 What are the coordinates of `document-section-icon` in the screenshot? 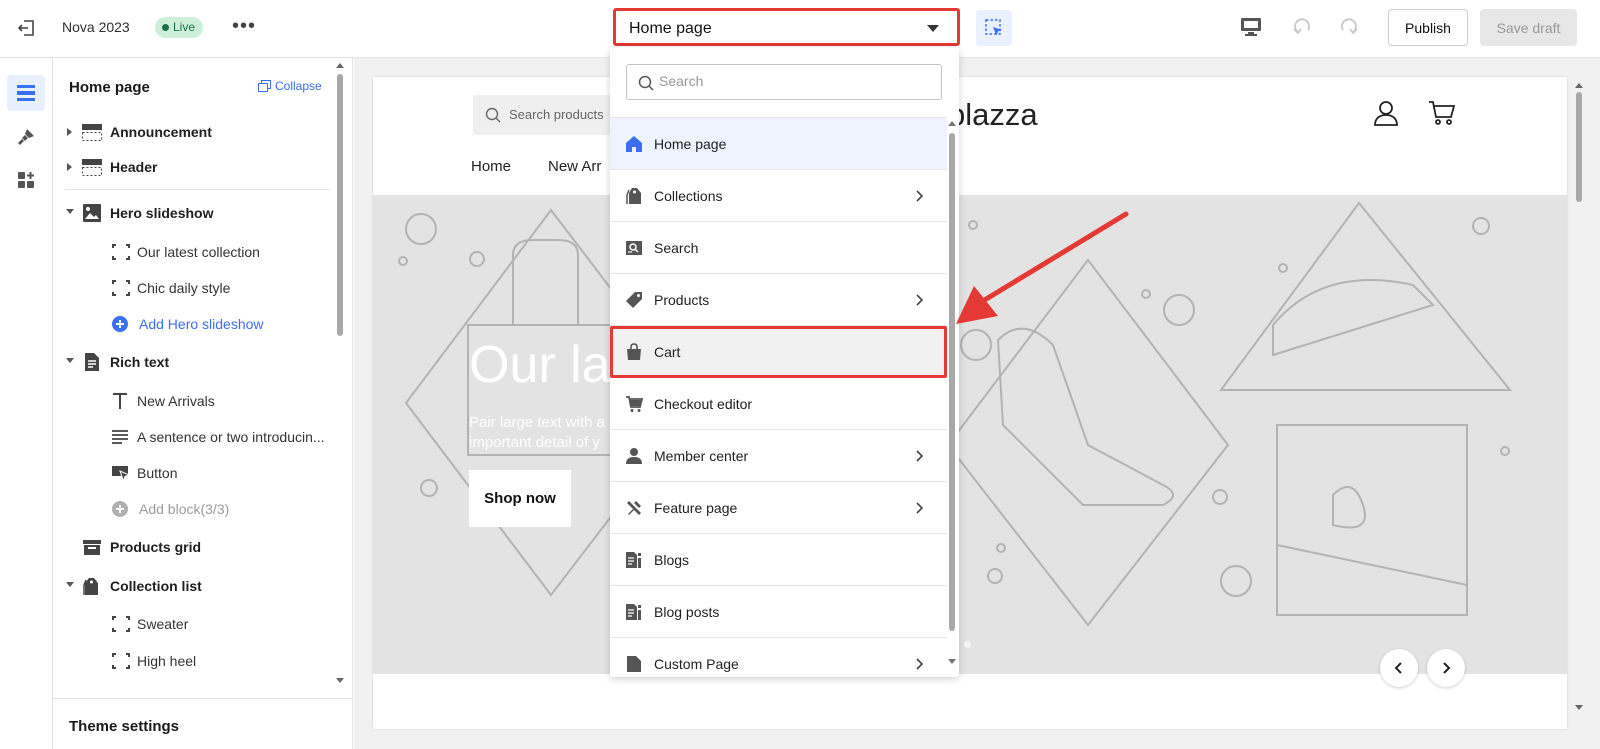 It's located at (92, 362).